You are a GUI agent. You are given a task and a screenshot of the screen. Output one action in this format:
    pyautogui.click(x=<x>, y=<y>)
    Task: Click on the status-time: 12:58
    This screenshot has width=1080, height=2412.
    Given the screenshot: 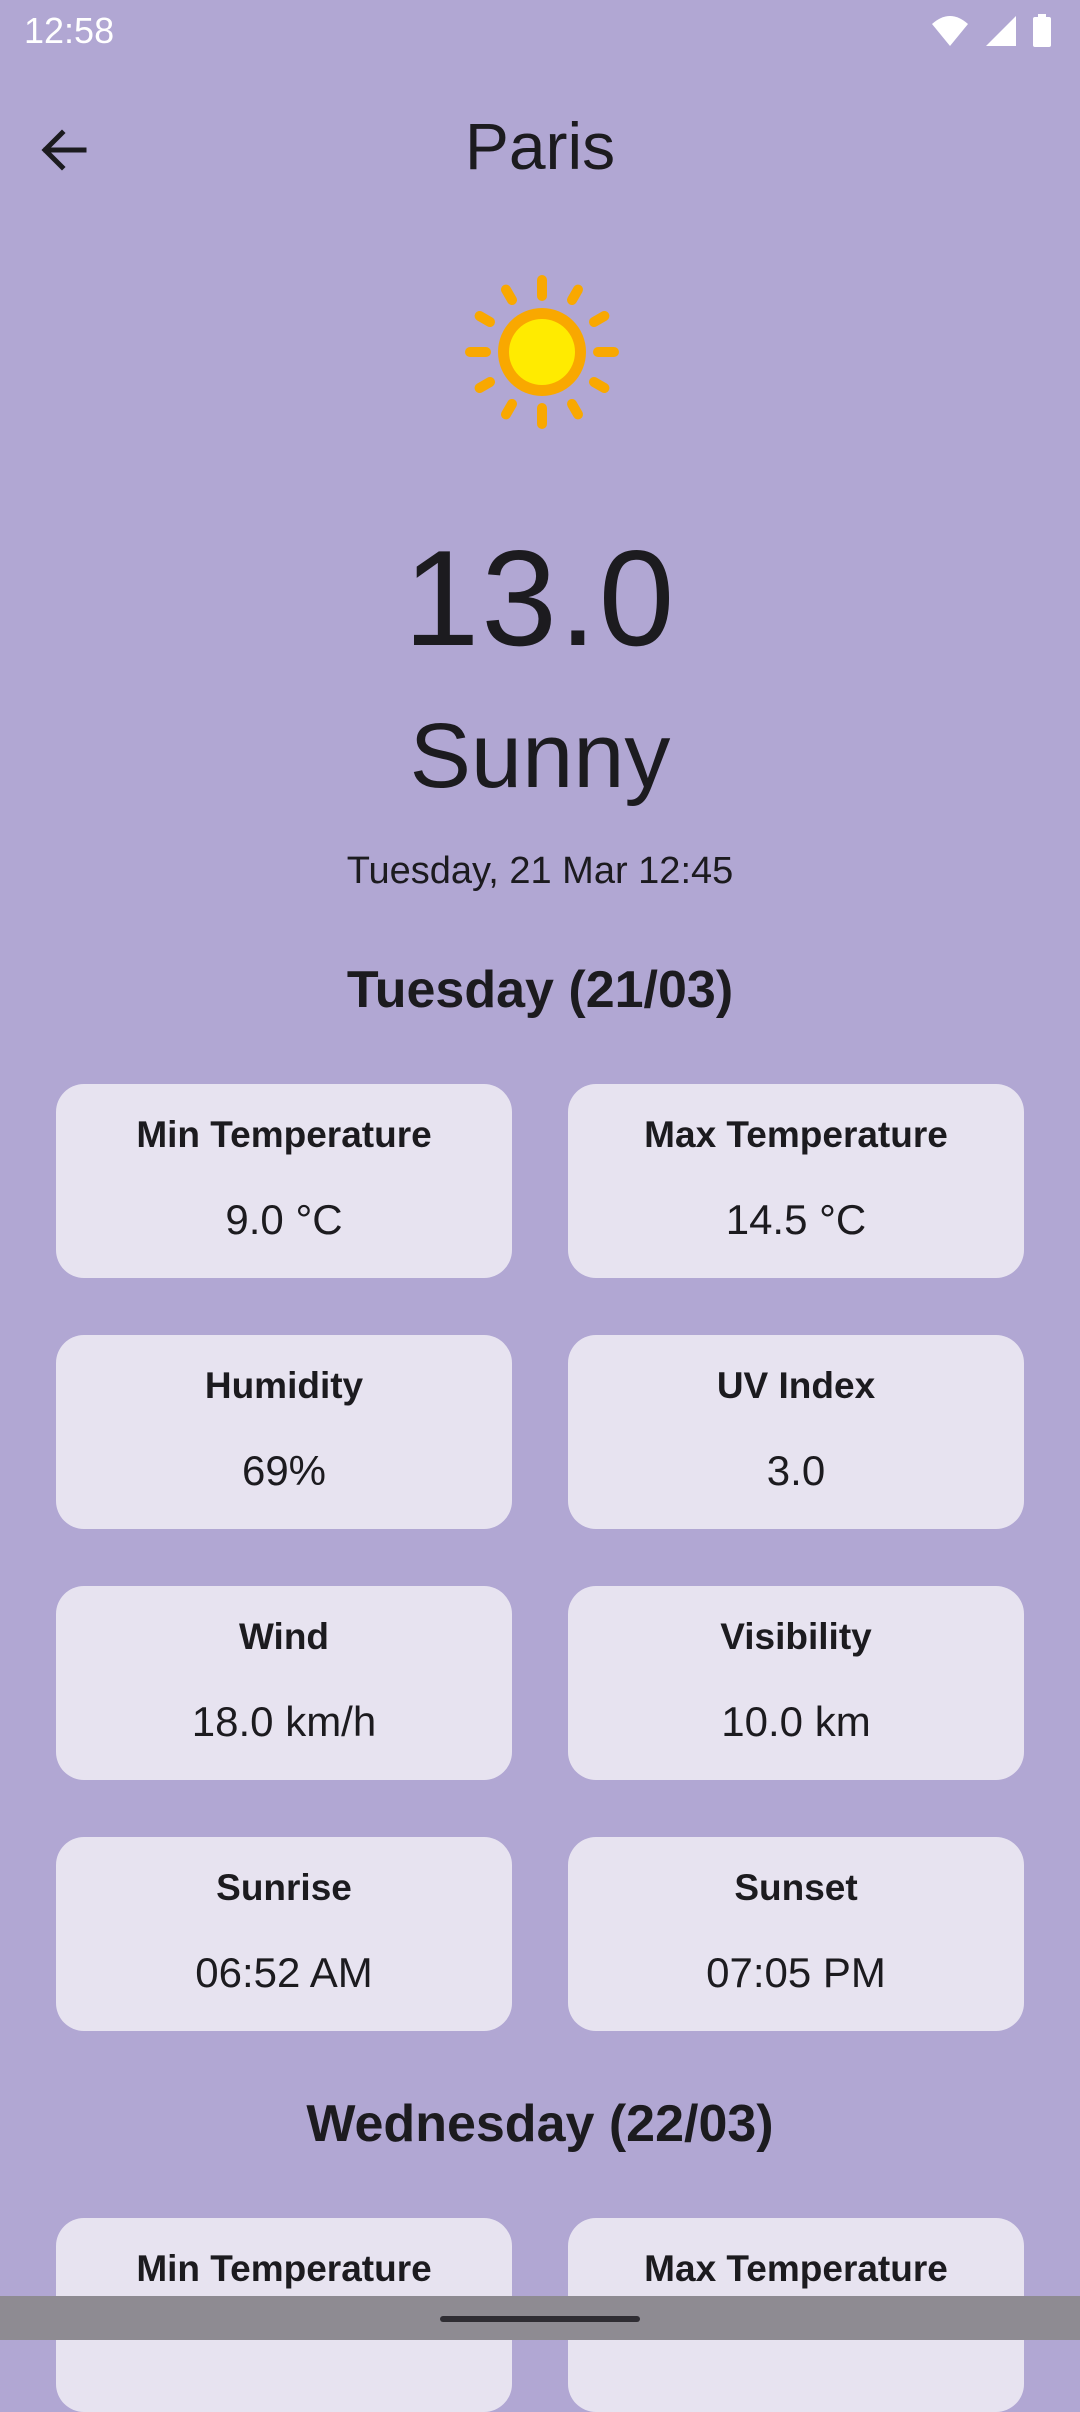 What is the action you would take?
    pyautogui.click(x=69, y=30)
    